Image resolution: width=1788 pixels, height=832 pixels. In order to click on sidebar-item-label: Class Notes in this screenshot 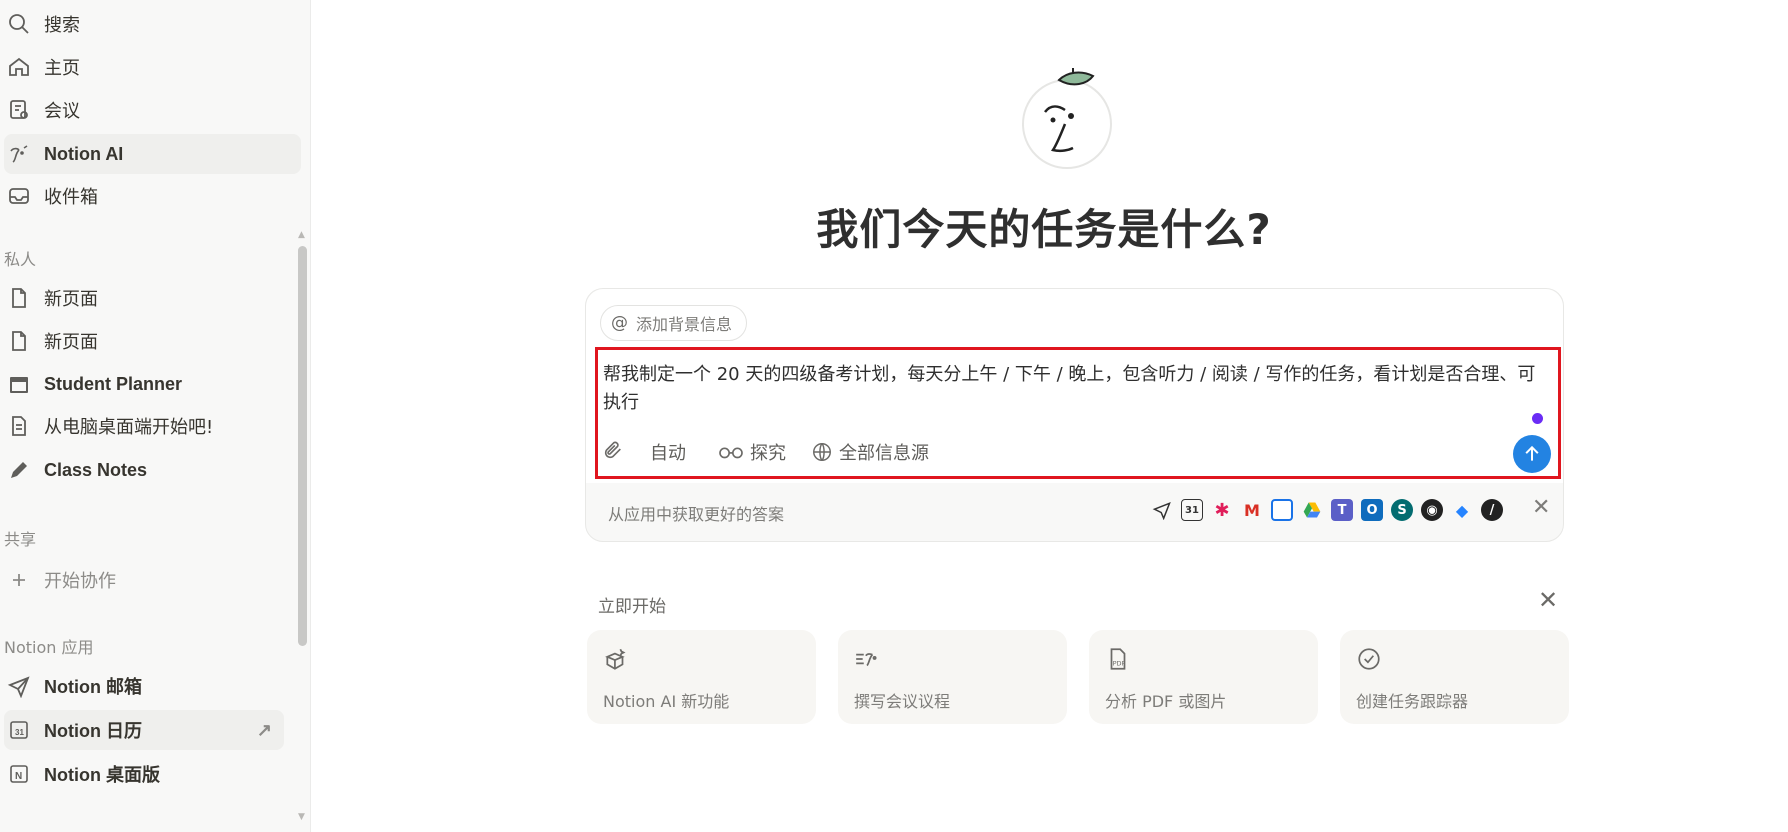, I will do `click(96, 469)`.